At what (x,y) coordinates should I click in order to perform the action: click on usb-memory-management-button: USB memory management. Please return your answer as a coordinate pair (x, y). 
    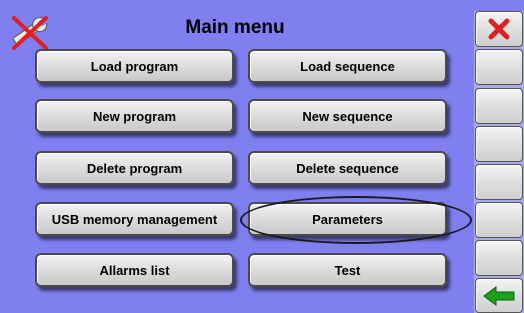
    Looking at the image, I should click on (134, 219).